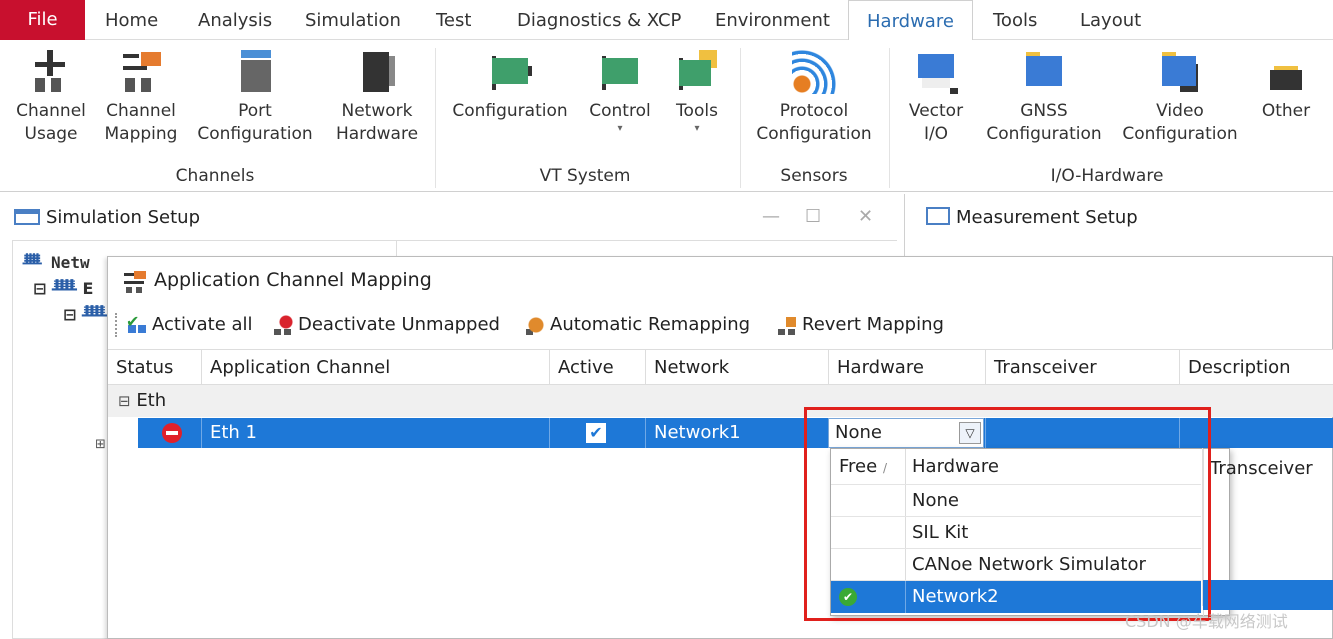 The height and width of the screenshot is (639, 1333). I want to click on activate-all-icon: ✔, so click(137, 324).